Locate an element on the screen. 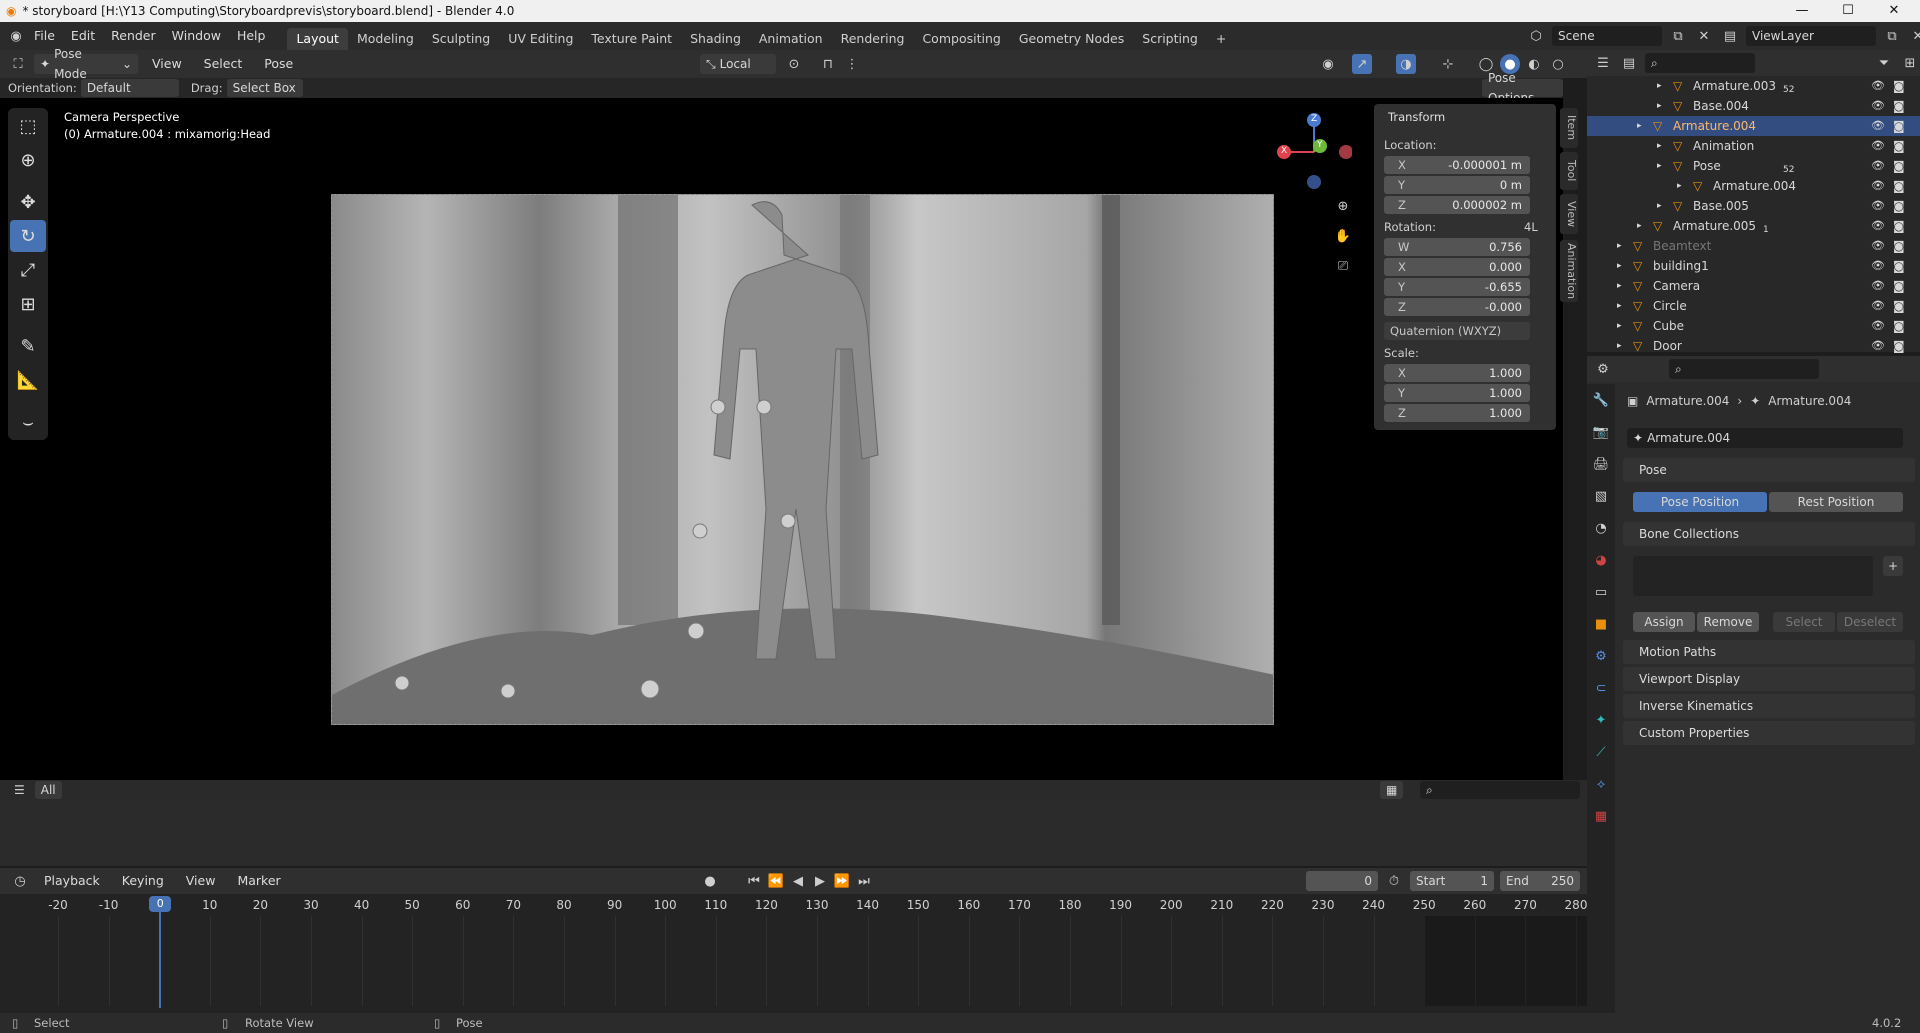  world-tab-icon: ◕ is located at coordinates (1601, 560).